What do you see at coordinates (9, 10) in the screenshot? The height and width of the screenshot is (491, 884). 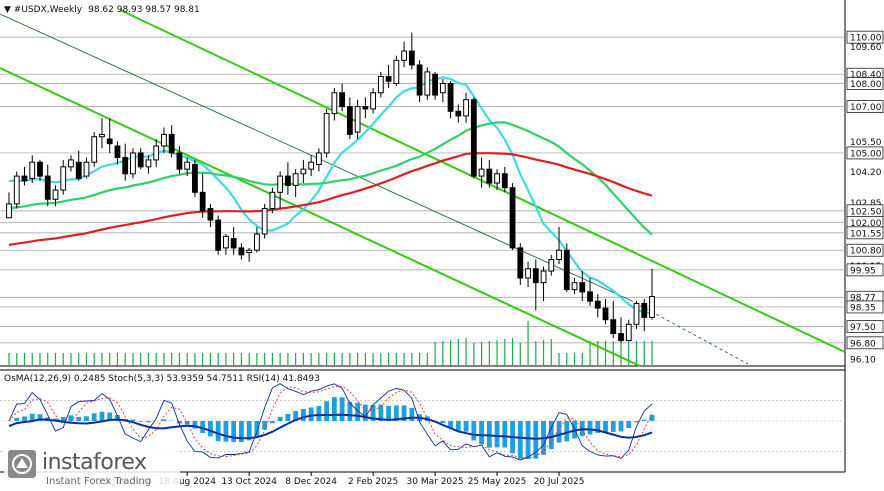 I see `chart-menu-arrow: ▼` at bounding box center [9, 10].